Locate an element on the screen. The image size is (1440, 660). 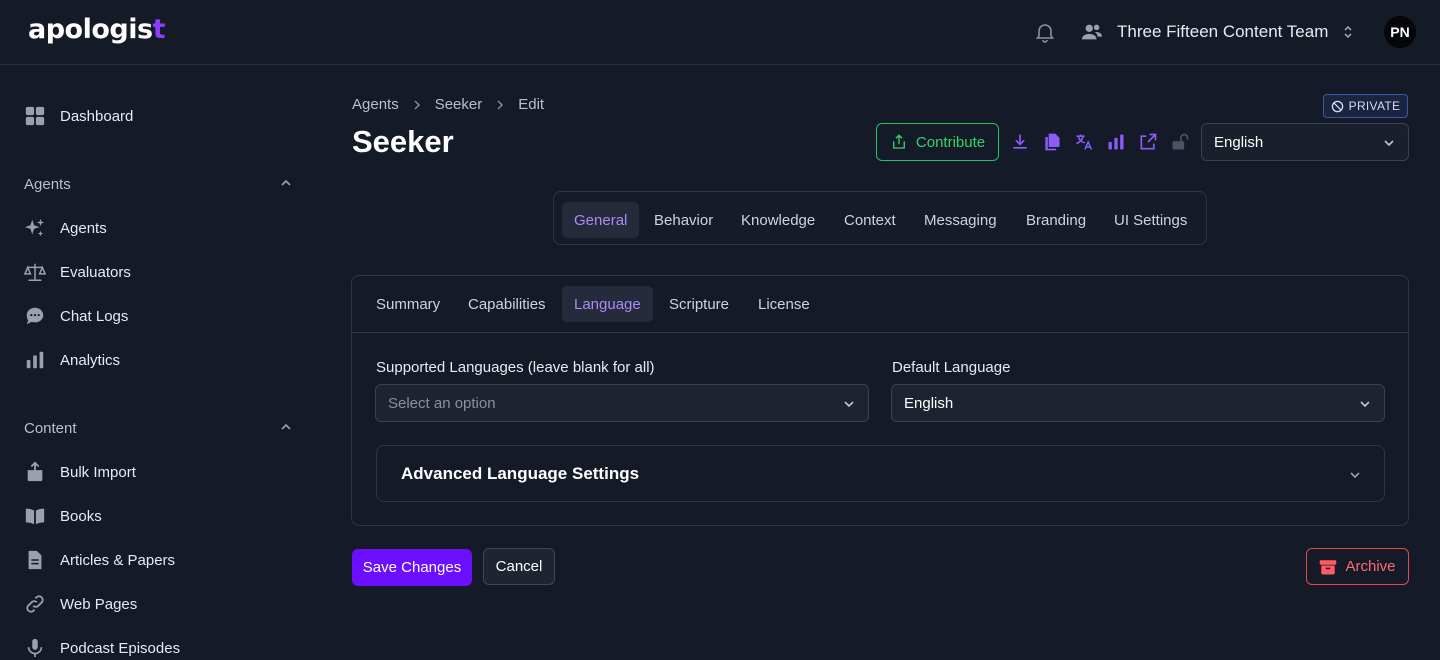
sidebar-item-label: Analytics is located at coordinates (90, 360).